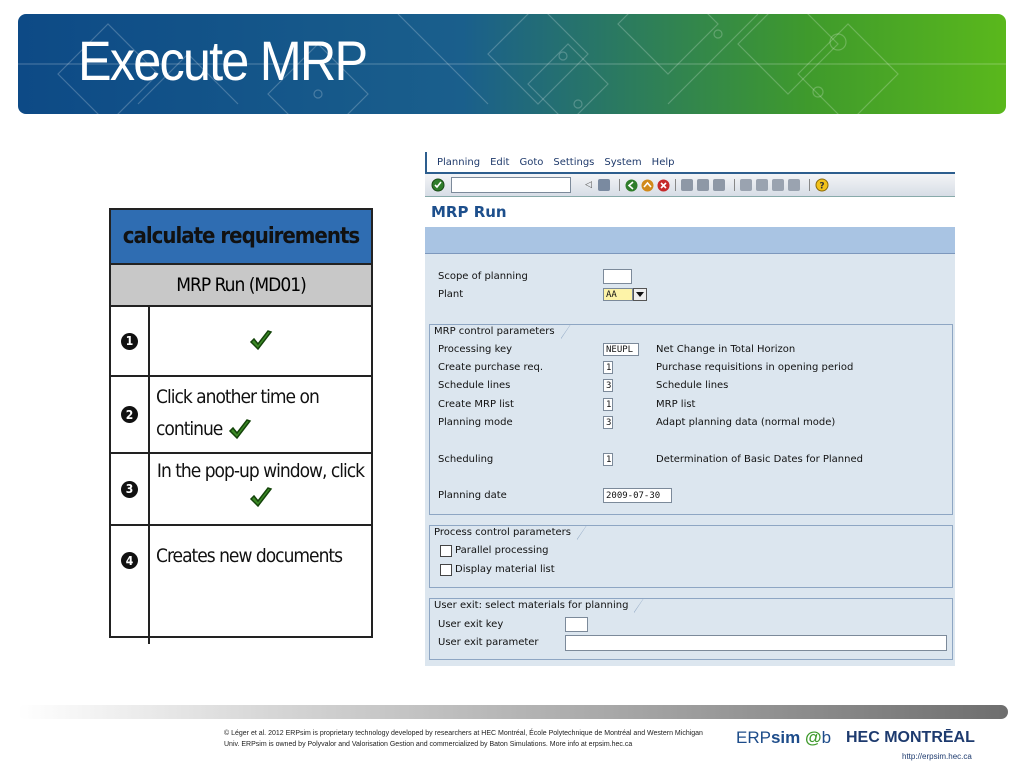 The image size is (1024, 768). Describe the element at coordinates (130, 489) in the screenshot. I see `step-number: 3` at that location.